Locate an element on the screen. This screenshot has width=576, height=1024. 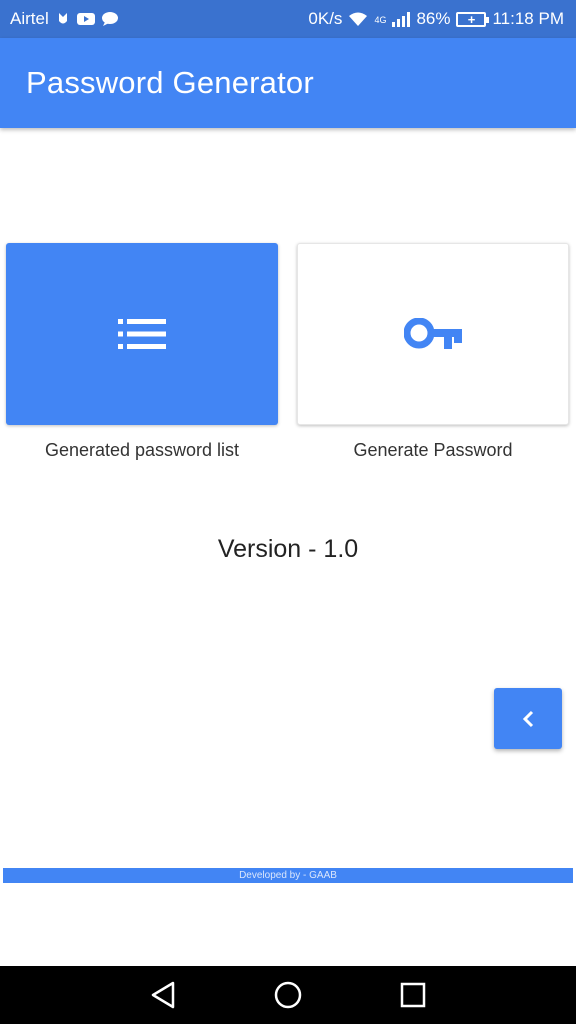
square-recents-icon is located at coordinates (413, 995).